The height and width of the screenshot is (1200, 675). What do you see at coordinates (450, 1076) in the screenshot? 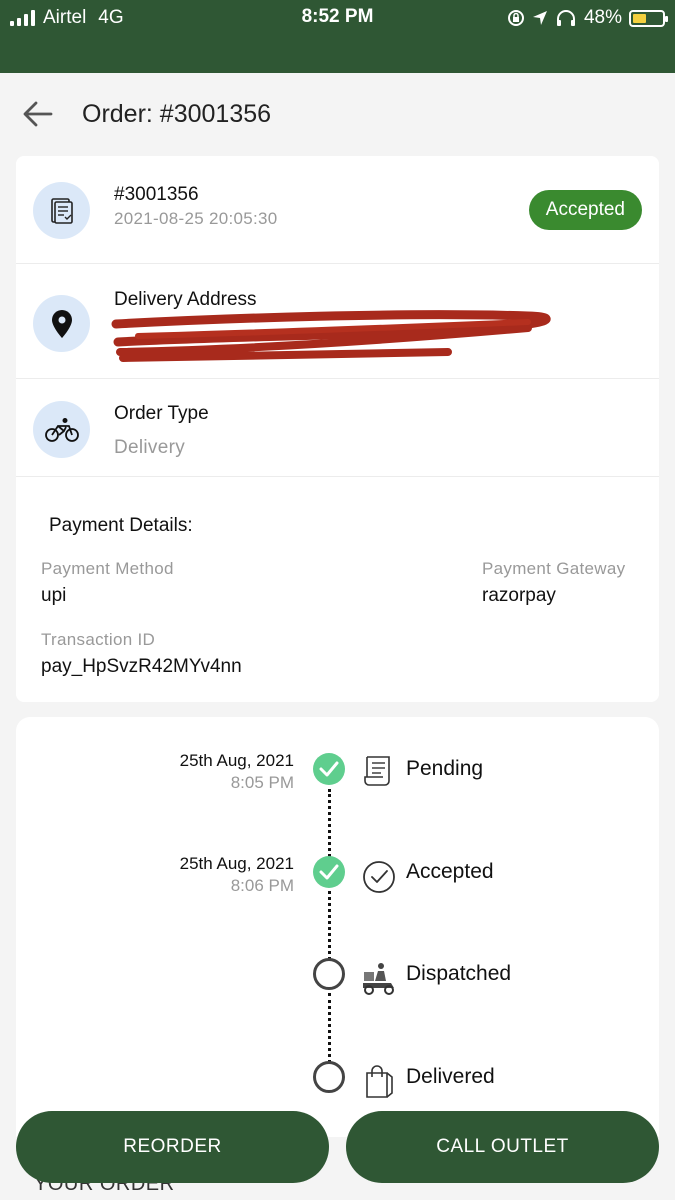
I see `timeline-step-label: Delivered` at bounding box center [450, 1076].